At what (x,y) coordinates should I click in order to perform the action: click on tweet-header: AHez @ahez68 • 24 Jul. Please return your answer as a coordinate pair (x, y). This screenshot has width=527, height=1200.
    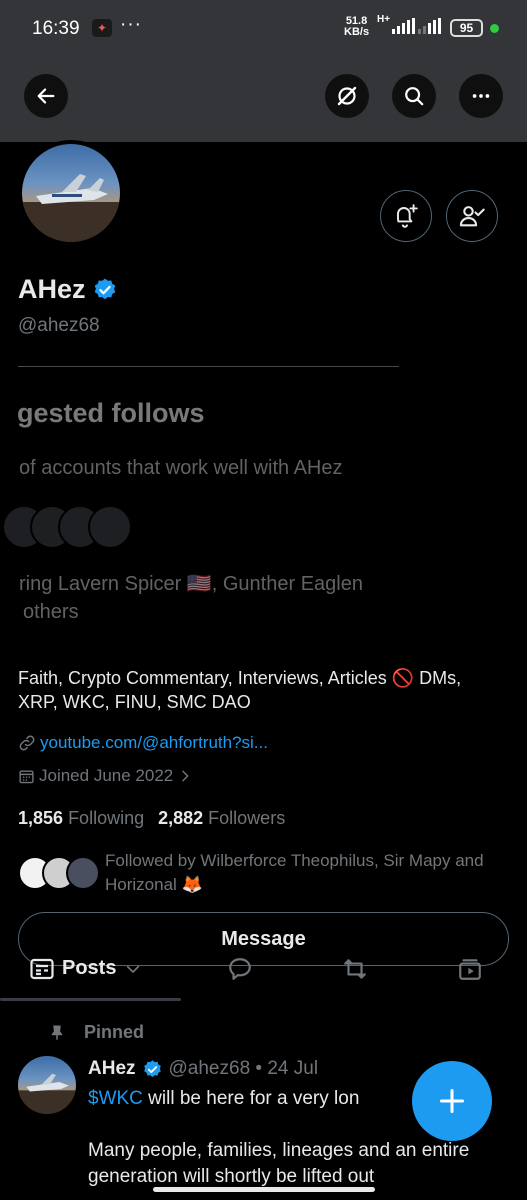
    Looking at the image, I should click on (203, 1069).